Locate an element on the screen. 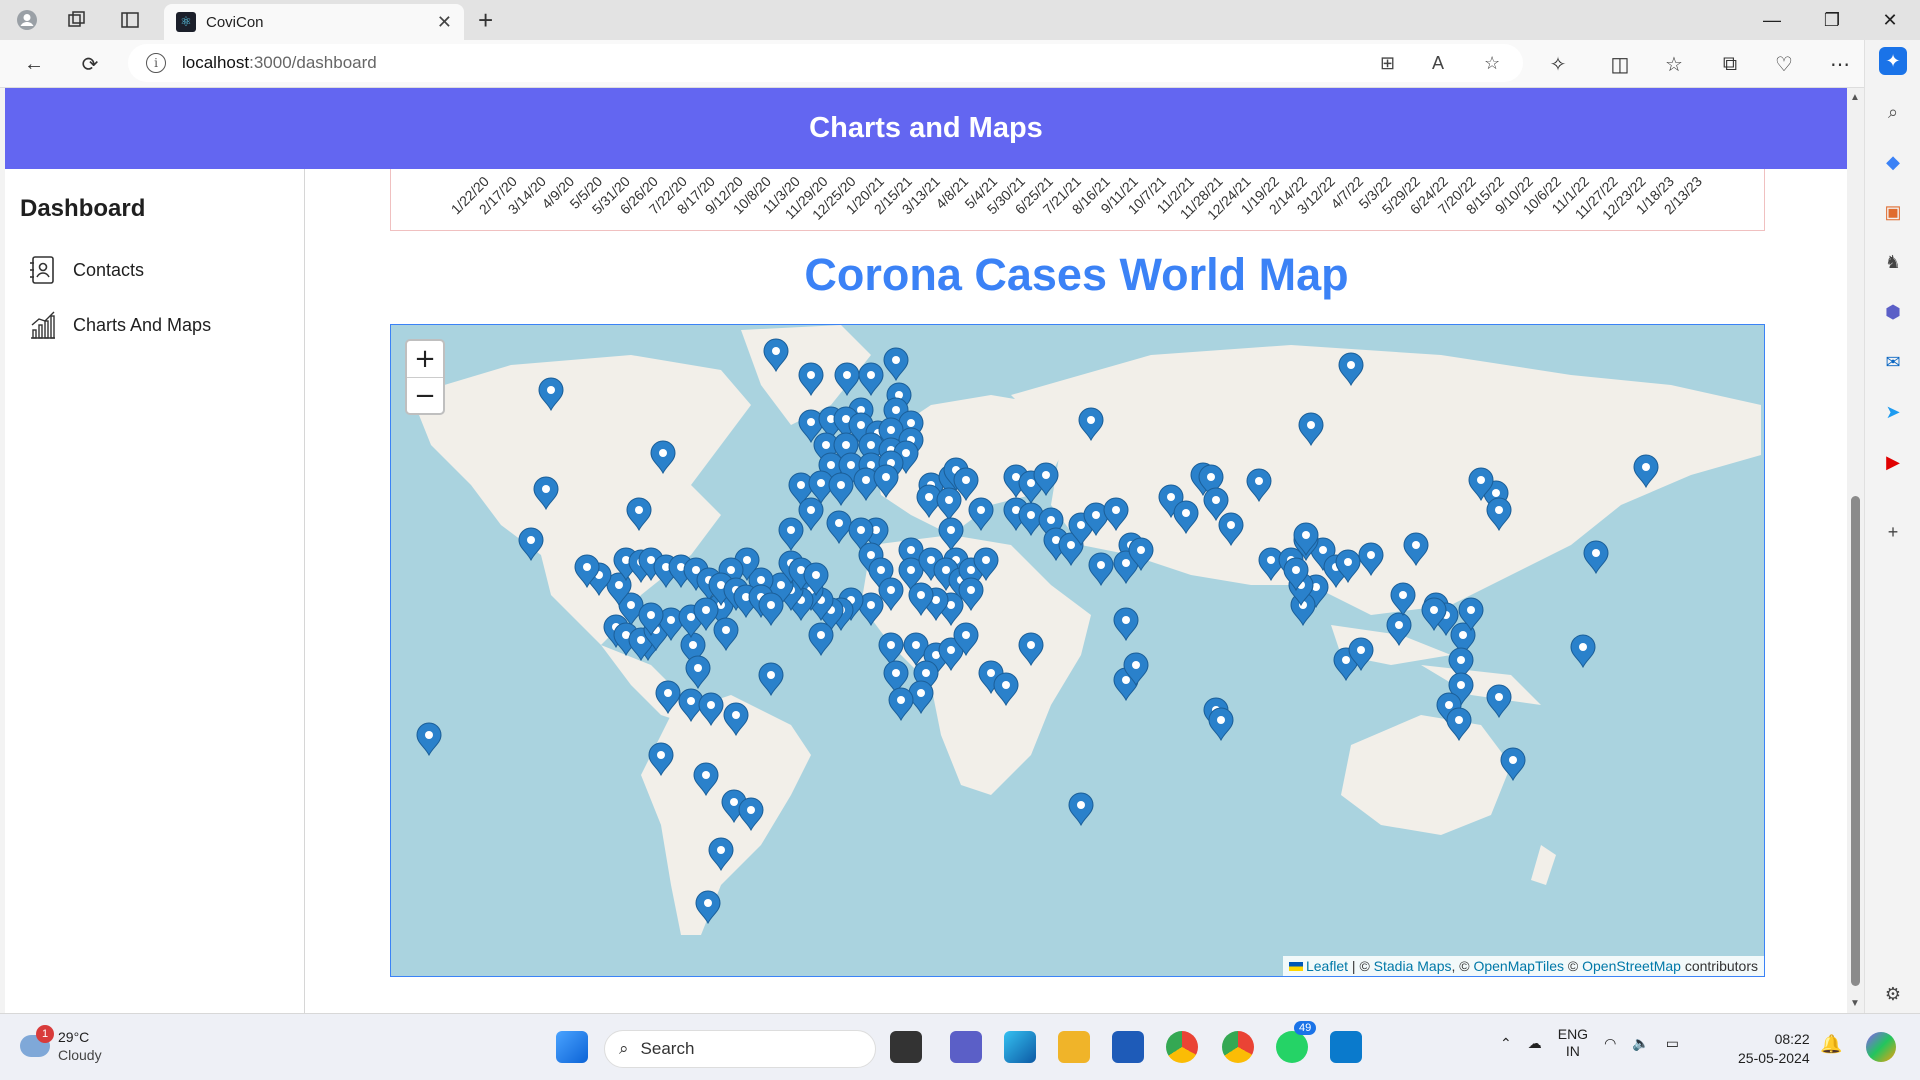  teams-icon is located at coordinates (966, 1047).